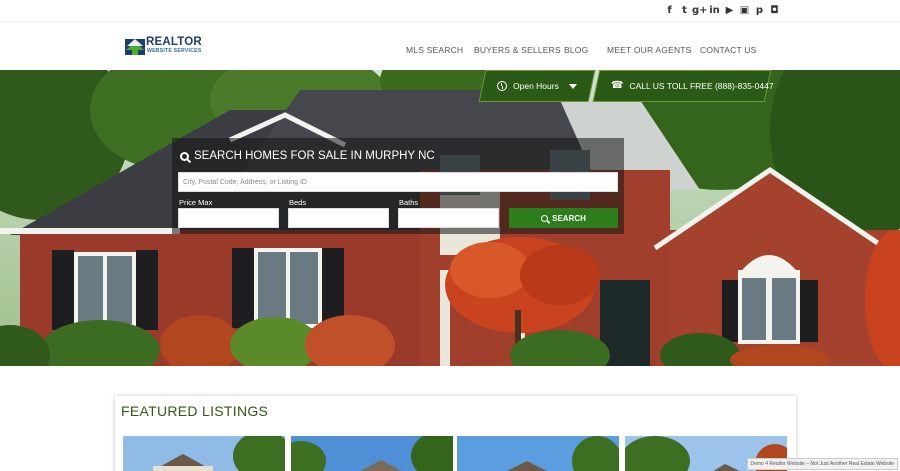 Image resolution: width=900 pixels, height=471 pixels. What do you see at coordinates (196, 202) in the screenshot?
I see `price-max-label: Price Max` at bounding box center [196, 202].